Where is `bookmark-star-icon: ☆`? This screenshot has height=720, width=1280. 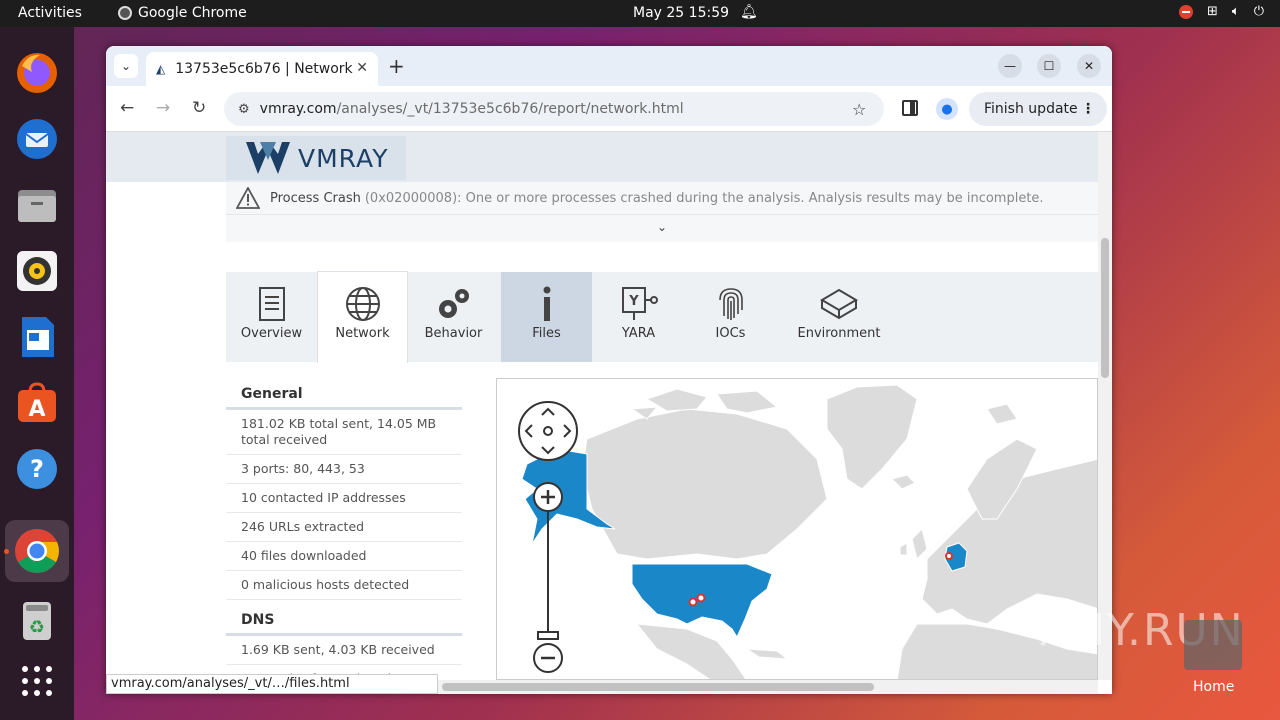
bookmark-star-icon: ☆ is located at coordinates (859, 109).